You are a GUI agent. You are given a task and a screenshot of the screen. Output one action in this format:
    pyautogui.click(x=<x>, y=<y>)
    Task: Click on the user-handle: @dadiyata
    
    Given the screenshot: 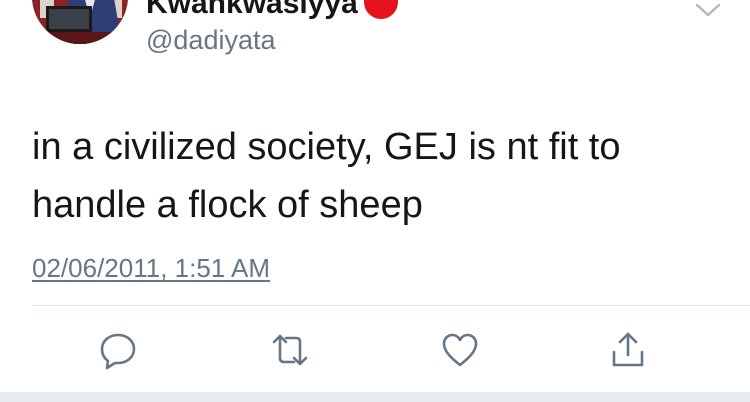 What is the action you would take?
    pyautogui.click(x=211, y=40)
    